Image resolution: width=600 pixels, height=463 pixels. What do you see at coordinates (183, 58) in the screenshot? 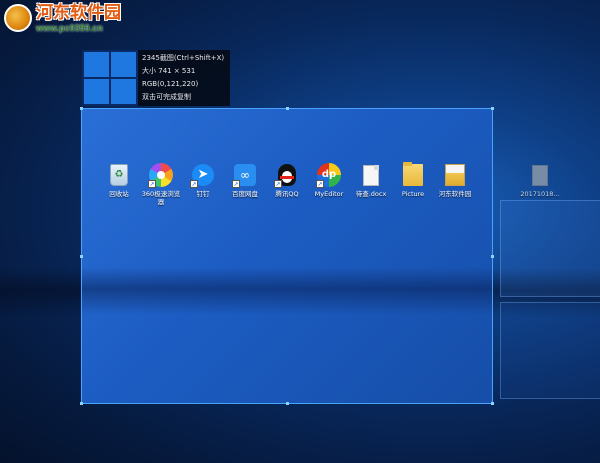
I see `capture-tool-title: 2345截图(Ctrl+Shift+X)` at bounding box center [183, 58].